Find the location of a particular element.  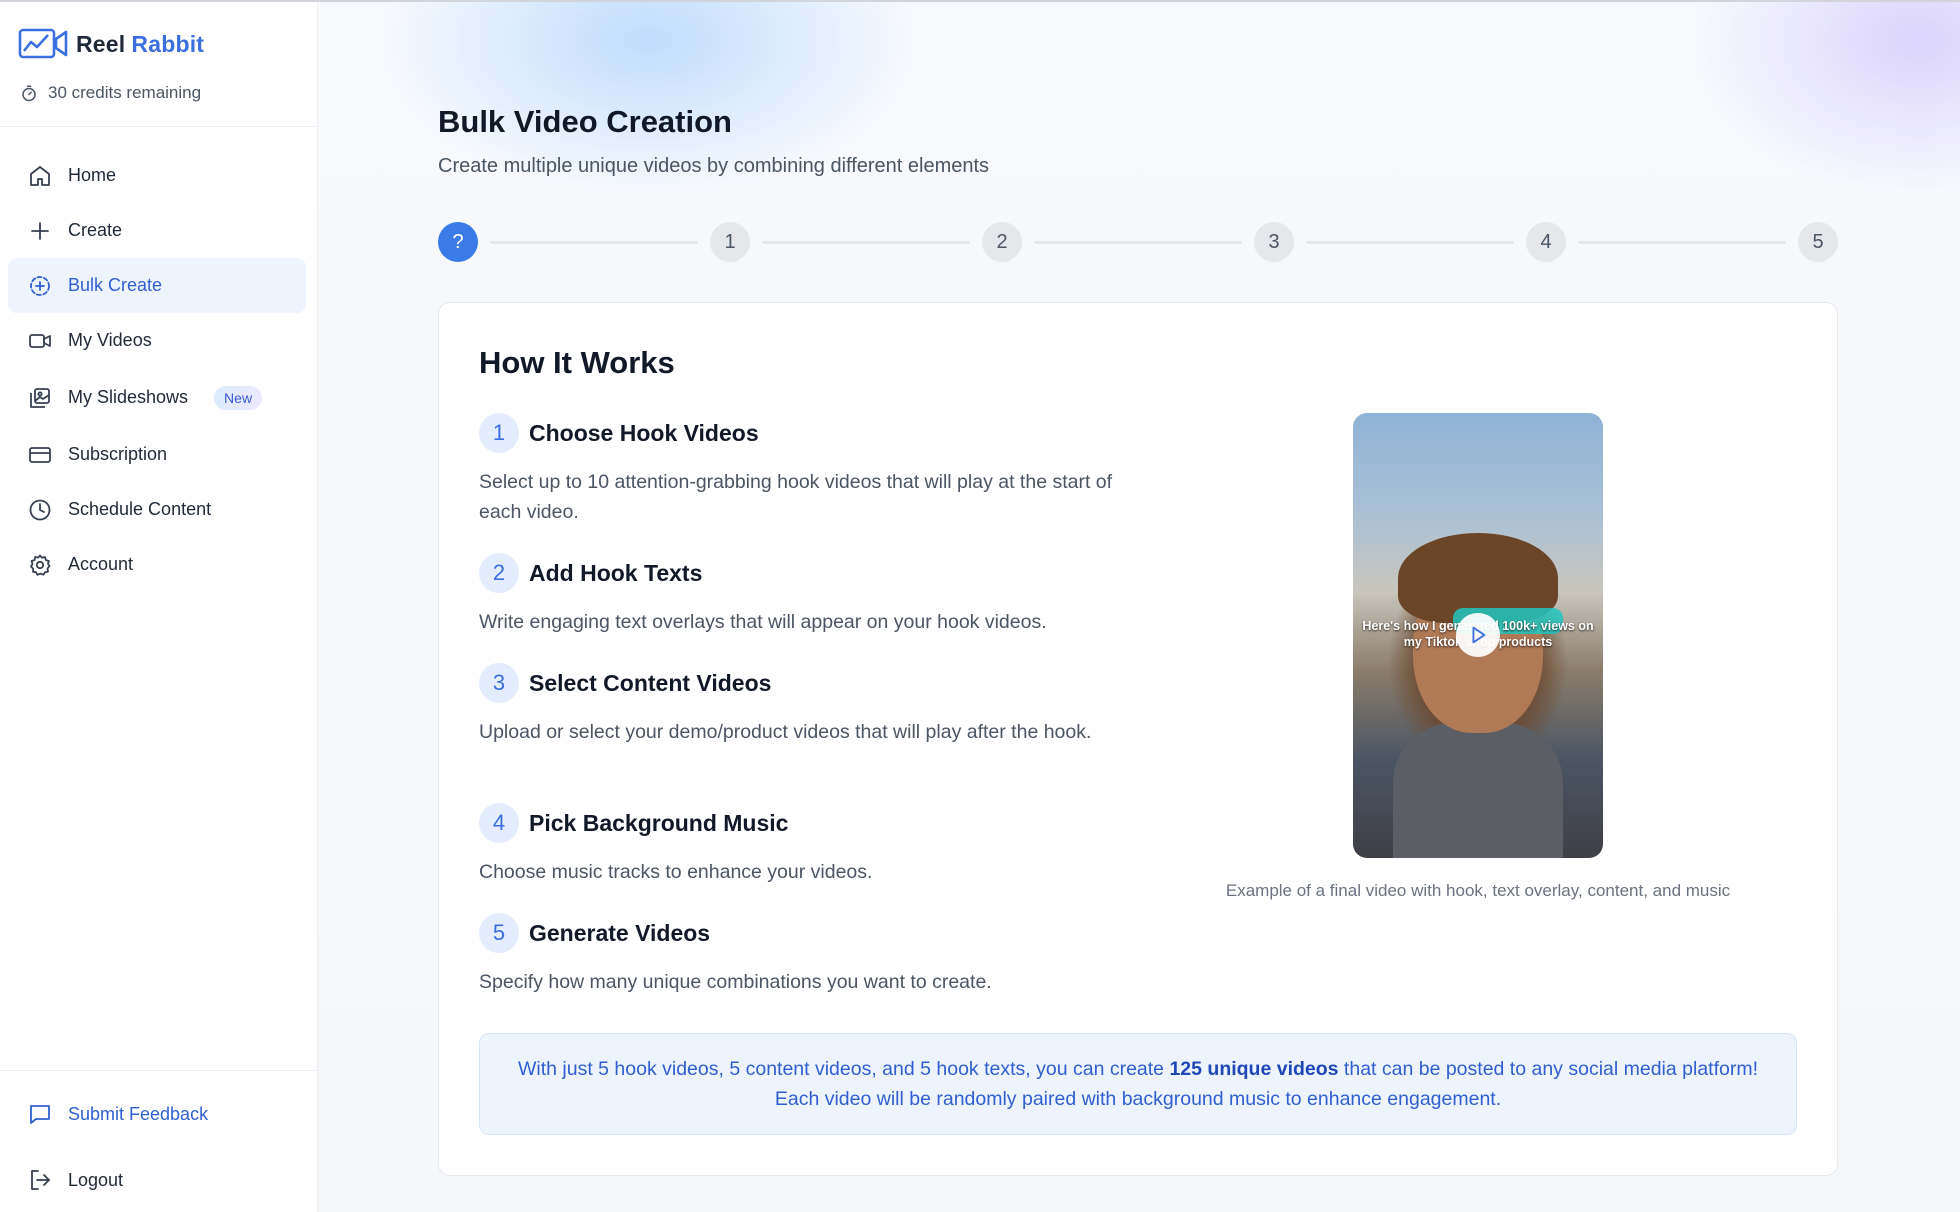

info-highlight: 125 unique videos is located at coordinates (1254, 1069).